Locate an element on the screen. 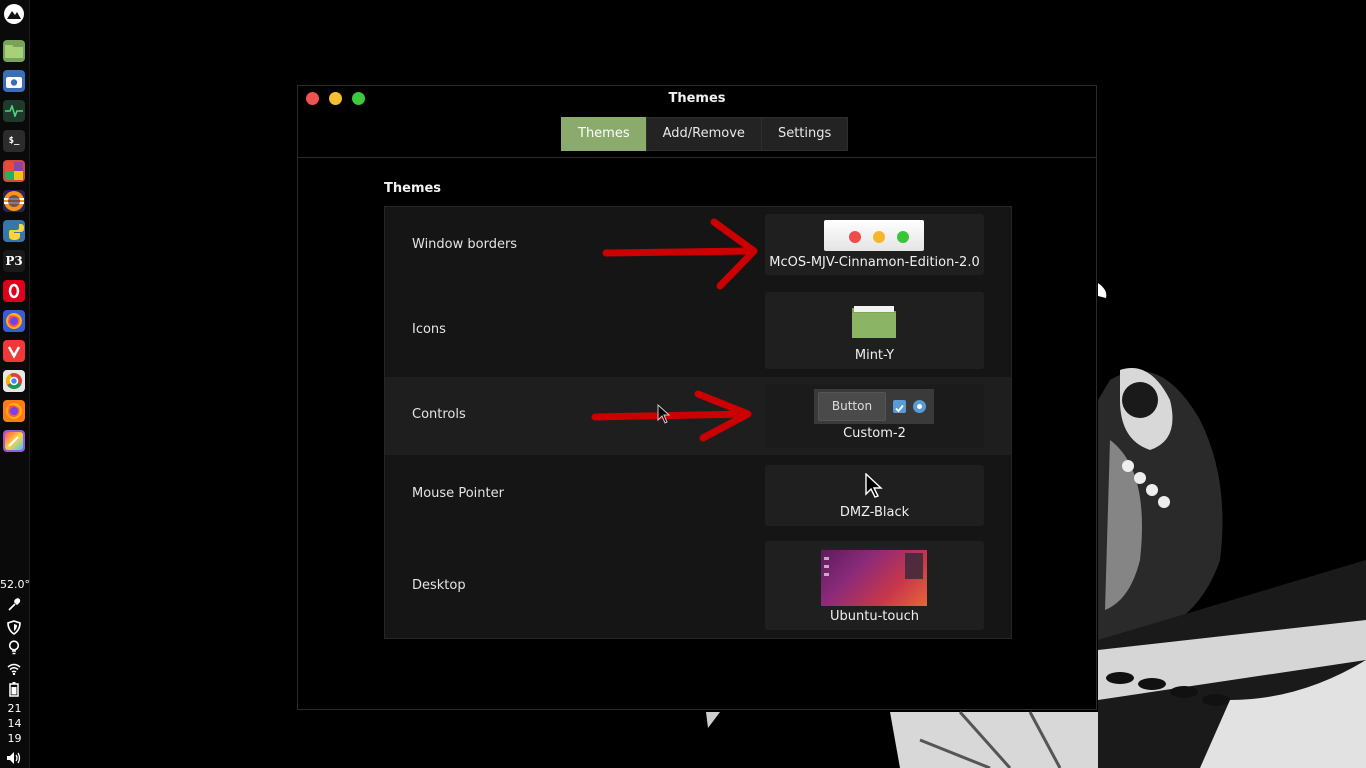 The width and height of the screenshot is (1366, 768). battery-icon is located at coordinates (14, 689).